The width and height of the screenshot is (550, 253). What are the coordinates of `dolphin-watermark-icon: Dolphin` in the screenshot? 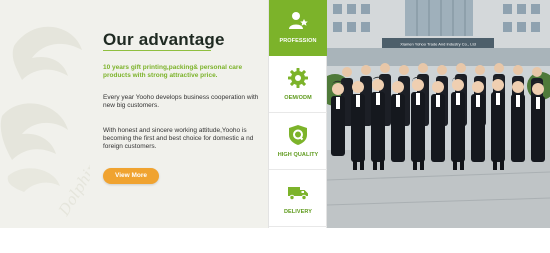 It's located at (45, 123).